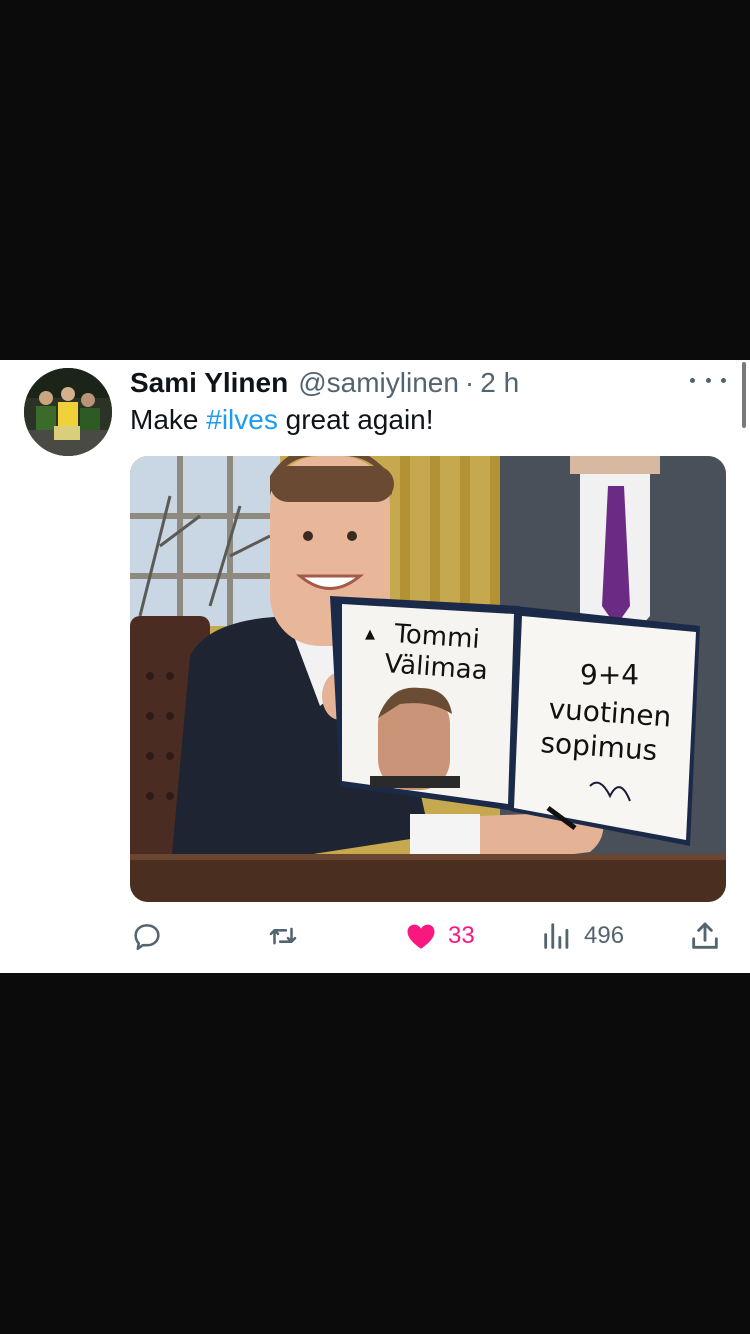 This screenshot has height=1334, width=750. Describe the element at coordinates (461, 935) in the screenshot. I see `like-count: 33` at that location.